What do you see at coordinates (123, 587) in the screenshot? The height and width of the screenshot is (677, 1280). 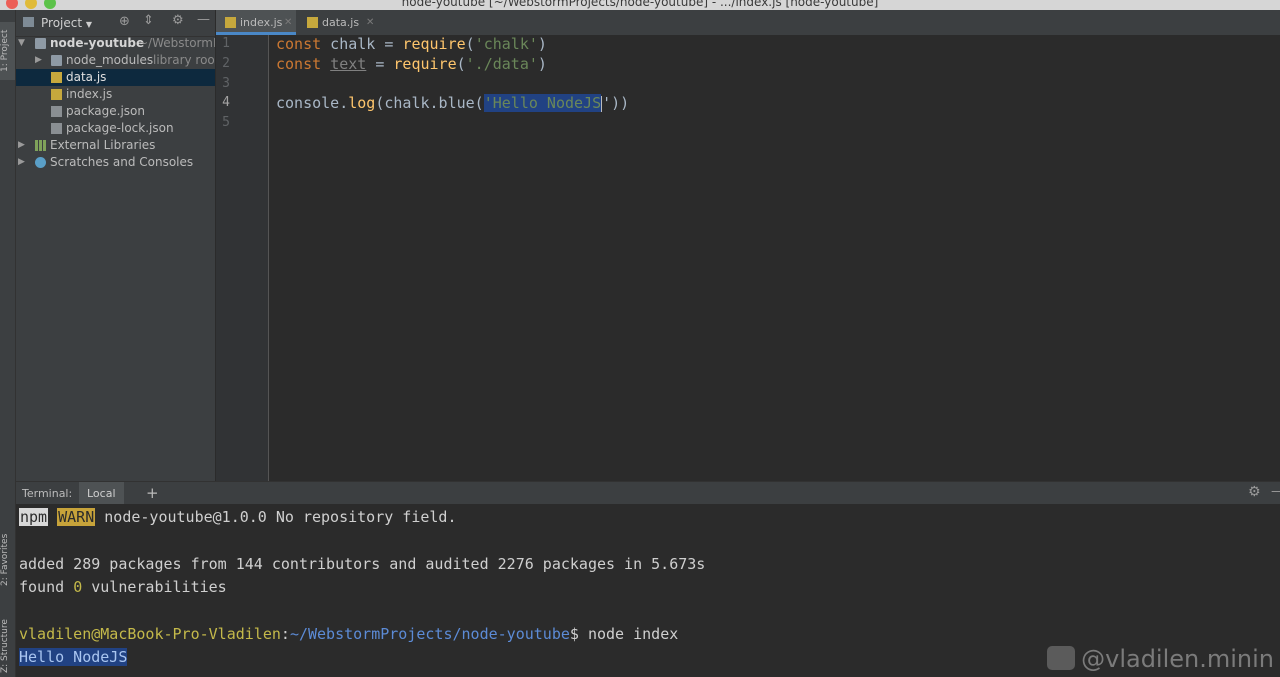 I see `terminal-line: found 0 vulnerabilities` at bounding box center [123, 587].